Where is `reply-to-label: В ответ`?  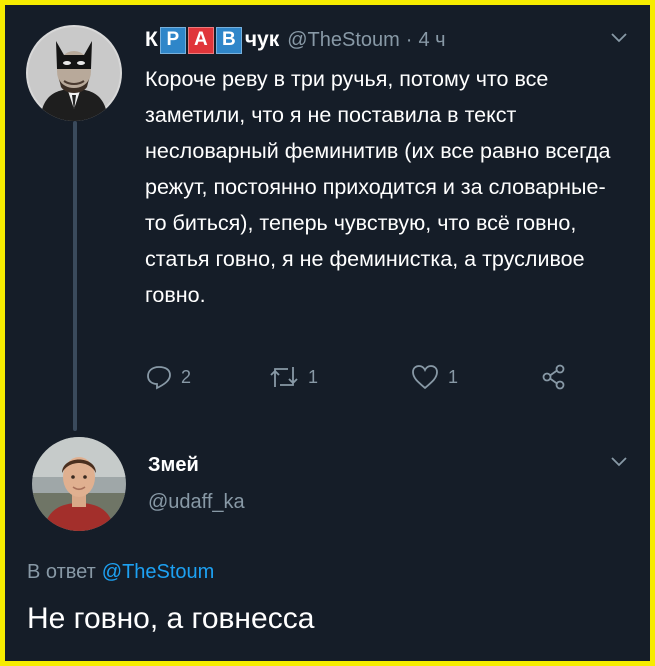 reply-to-label: В ответ is located at coordinates (61, 572).